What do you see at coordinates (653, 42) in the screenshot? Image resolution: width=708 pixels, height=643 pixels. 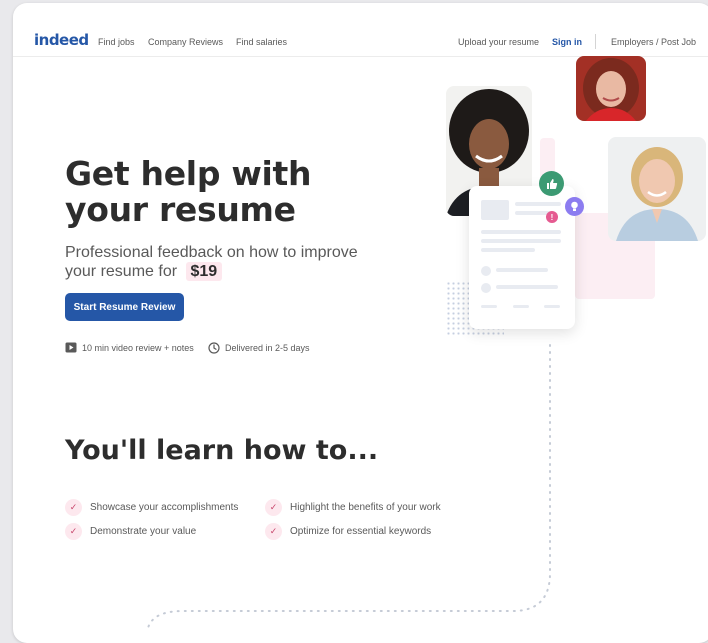 I see `nav-employers-post-job: Employers / Post Job` at bounding box center [653, 42].